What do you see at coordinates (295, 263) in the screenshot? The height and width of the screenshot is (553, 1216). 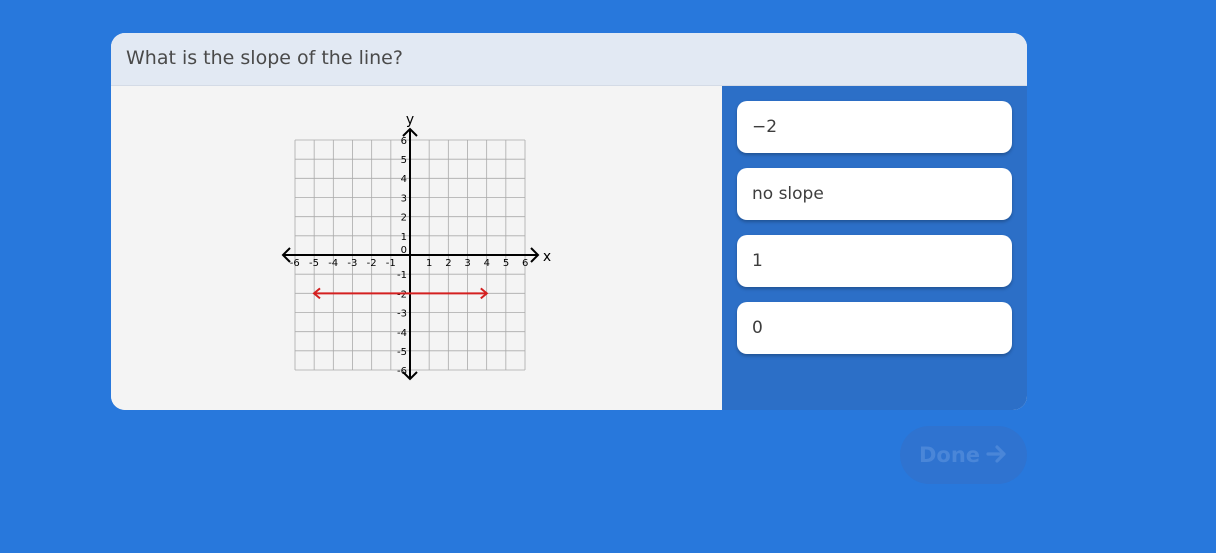 I see `x-tick-label: -6` at bounding box center [295, 263].